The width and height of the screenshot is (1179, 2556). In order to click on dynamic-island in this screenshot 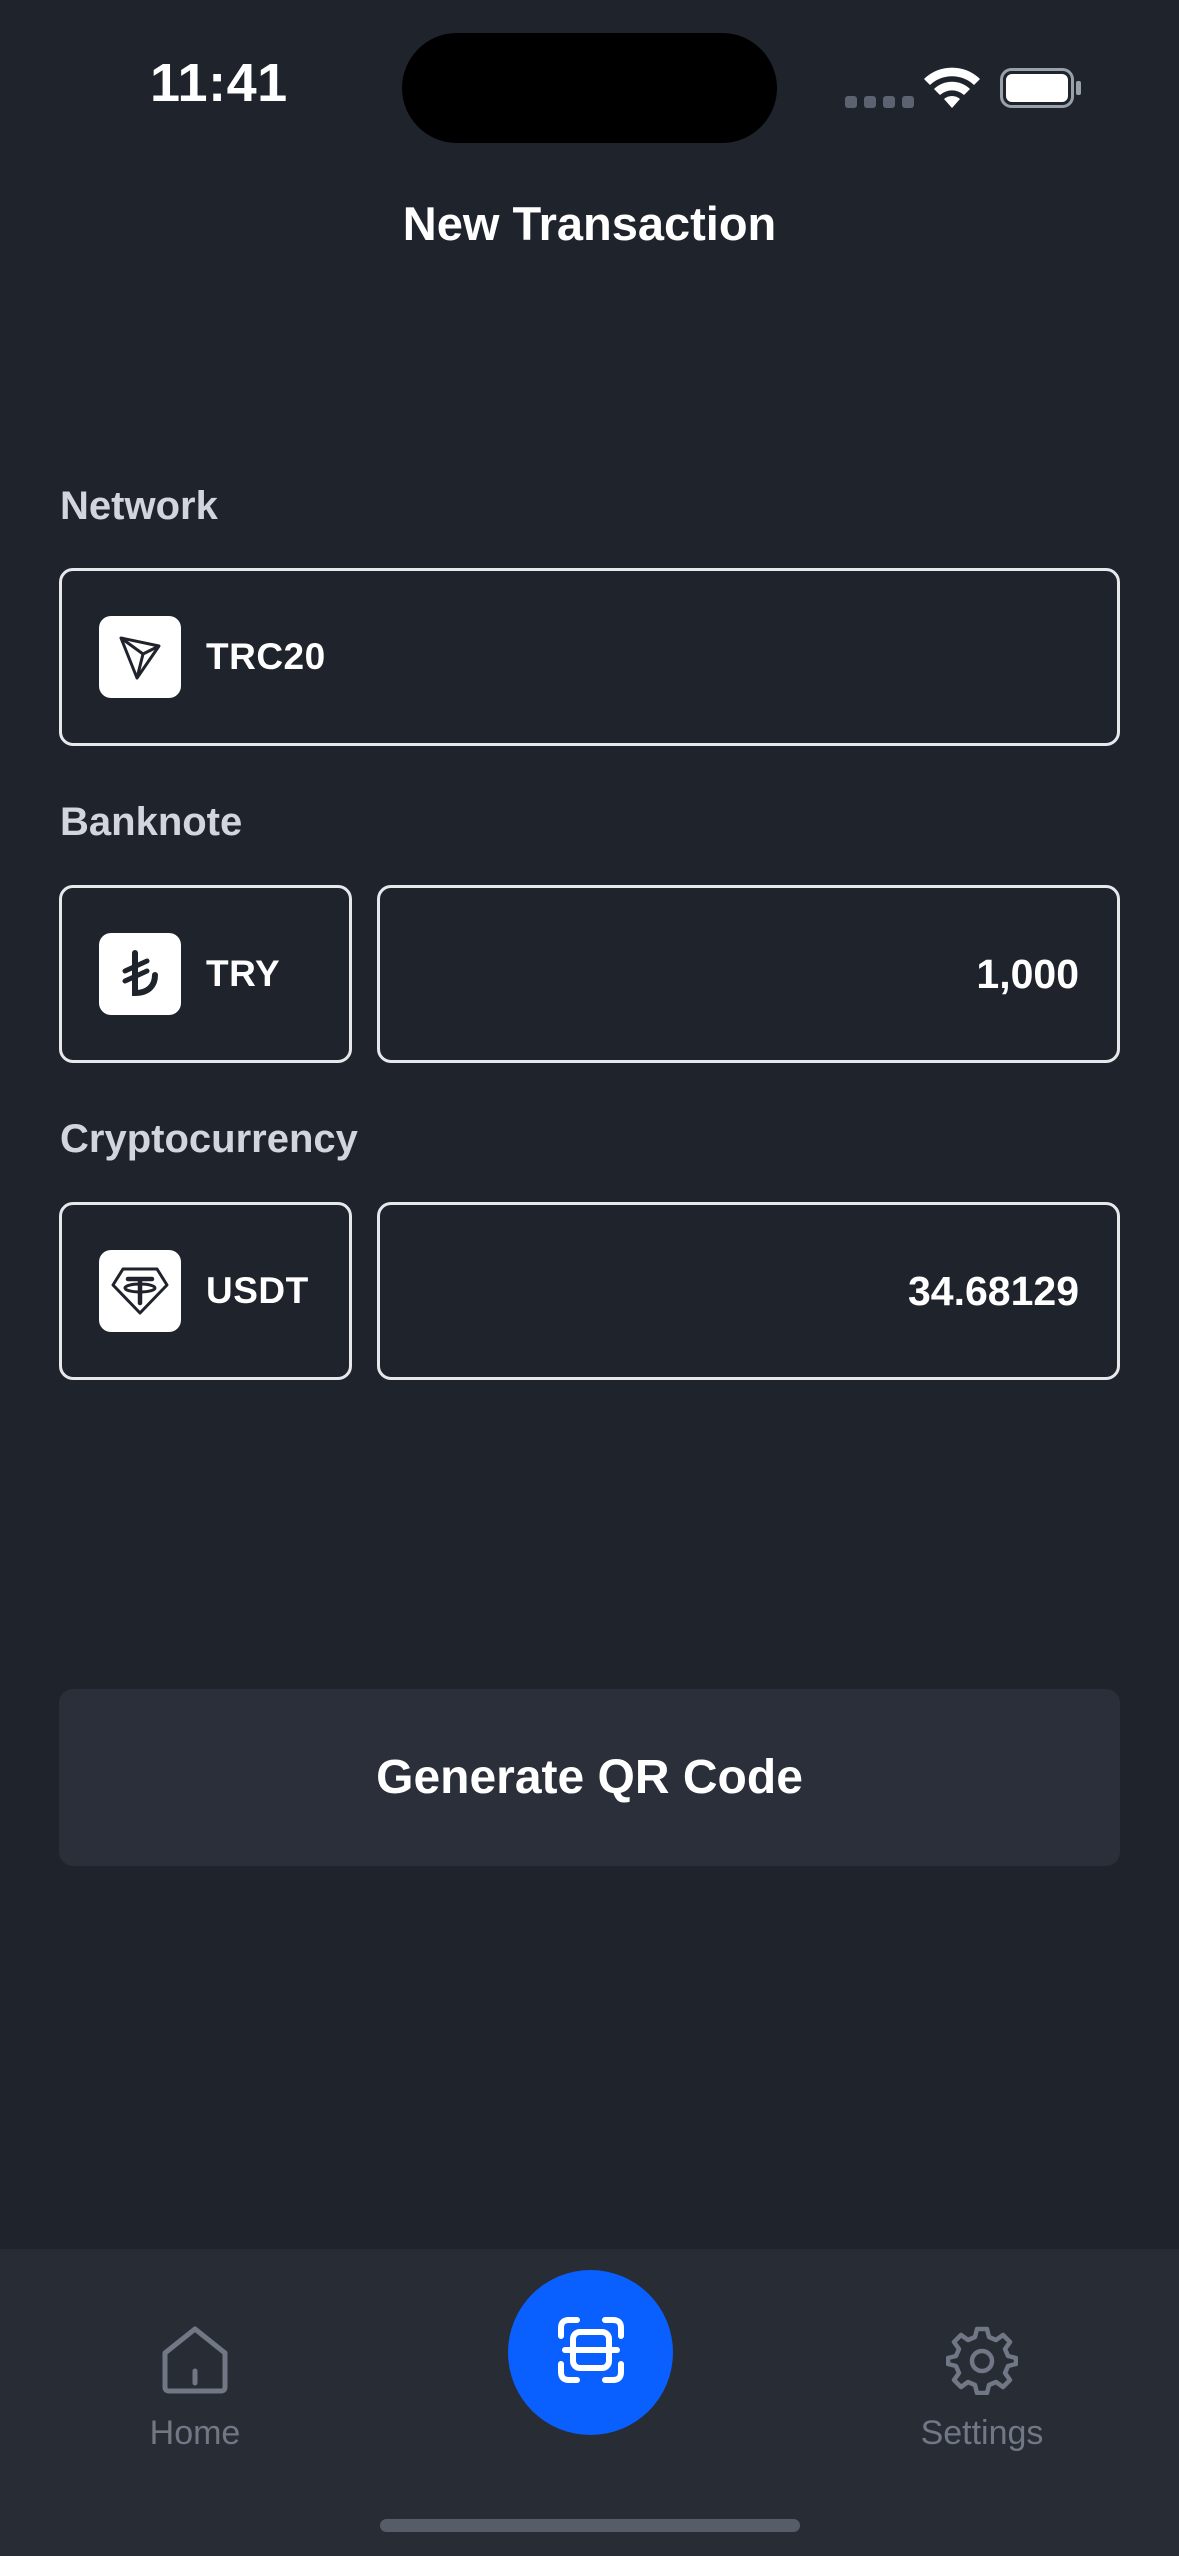, I will do `click(589, 88)`.